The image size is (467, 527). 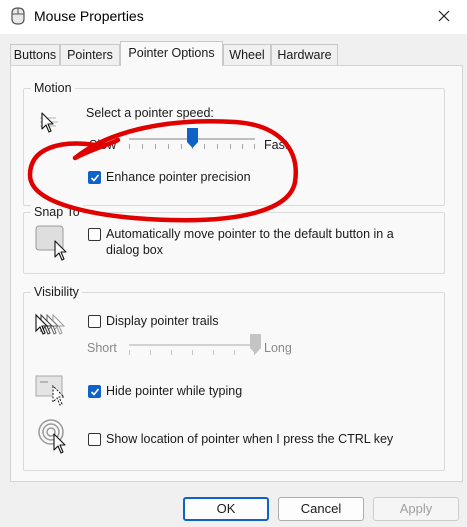 What do you see at coordinates (56, 292) in the screenshot?
I see `visibility-group-label: Visibility` at bounding box center [56, 292].